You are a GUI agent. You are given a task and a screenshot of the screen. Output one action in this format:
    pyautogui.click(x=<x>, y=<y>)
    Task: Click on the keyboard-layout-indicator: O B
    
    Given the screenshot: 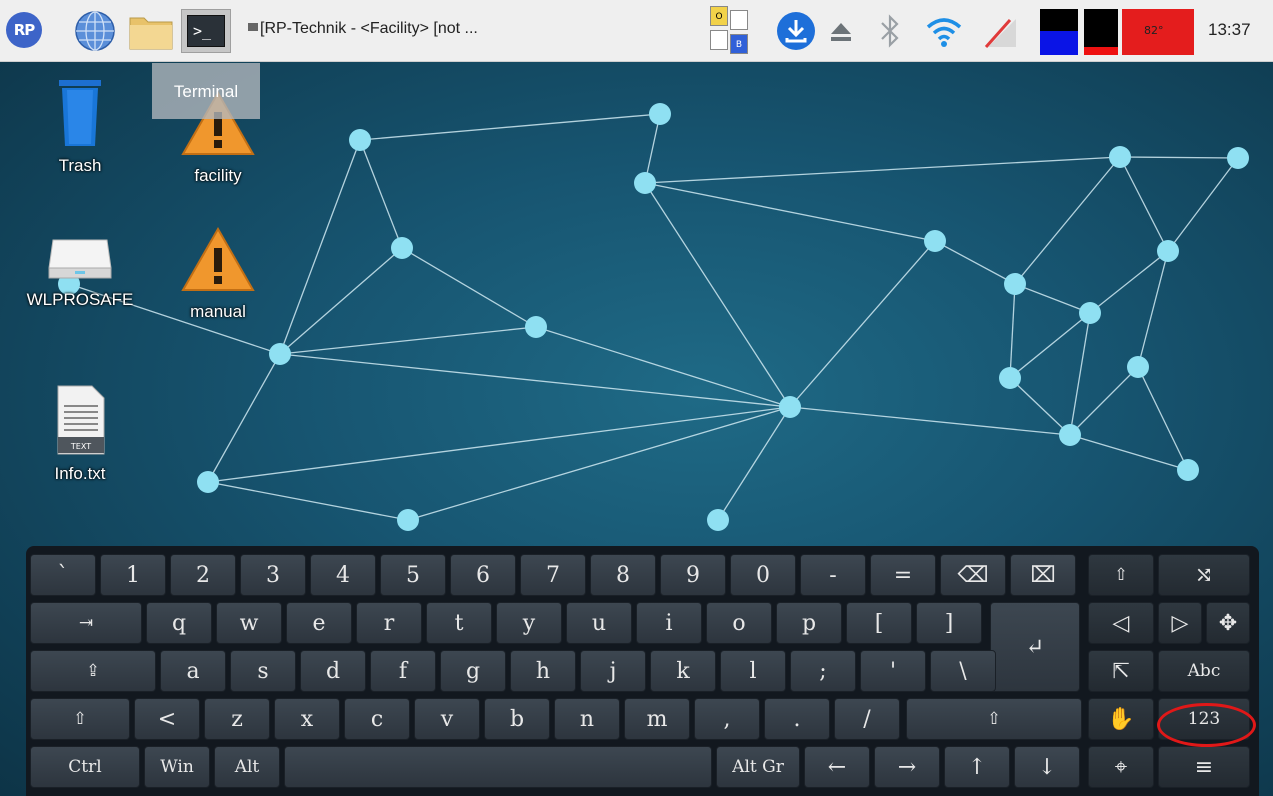 What is the action you would take?
    pyautogui.click(x=739, y=31)
    